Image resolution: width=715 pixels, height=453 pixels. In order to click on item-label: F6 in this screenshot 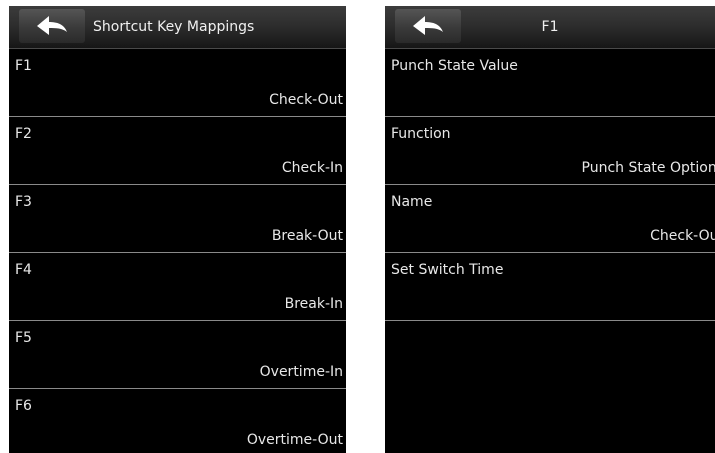, I will do `click(23, 406)`.